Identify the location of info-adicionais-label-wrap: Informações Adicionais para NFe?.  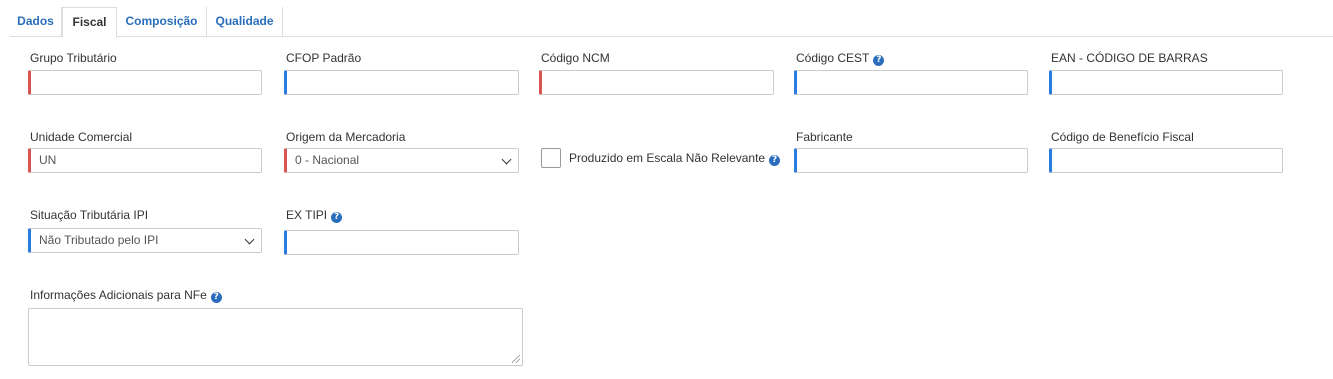
(126, 295).